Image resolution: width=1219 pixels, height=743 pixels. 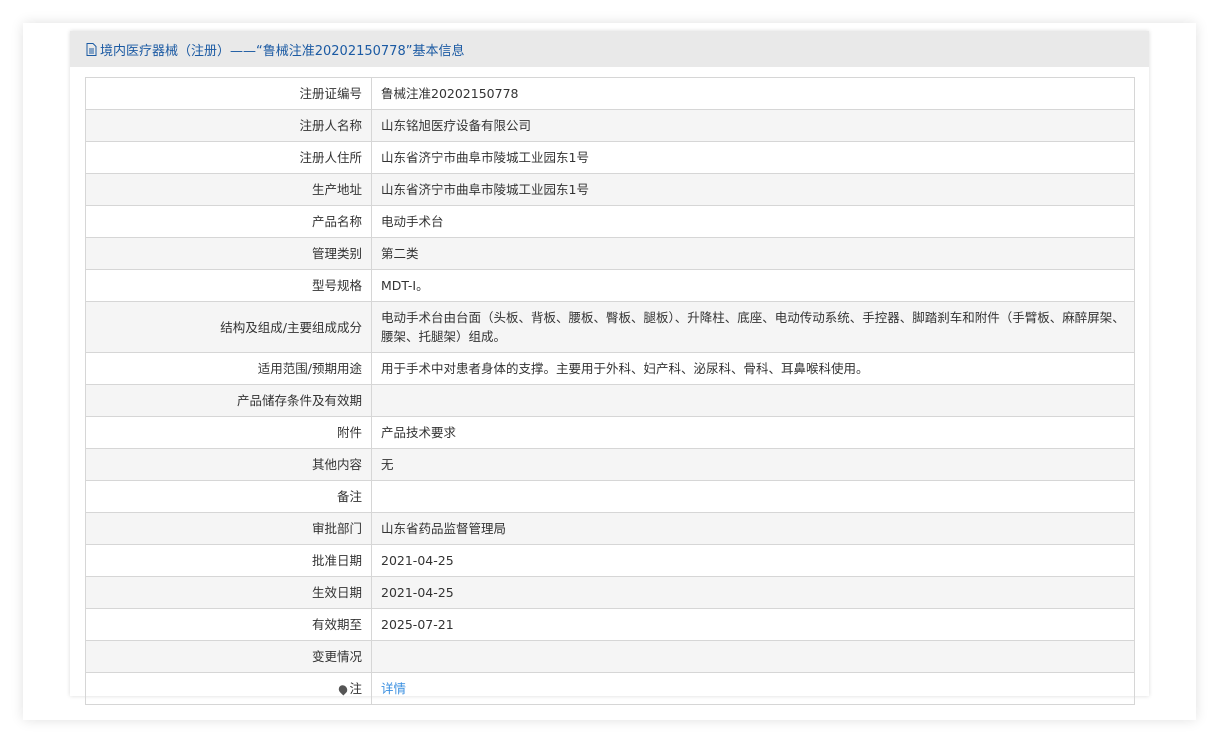 What do you see at coordinates (228, 157) in the screenshot?
I see `row-label: 注册人住所` at bounding box center [228, 157].